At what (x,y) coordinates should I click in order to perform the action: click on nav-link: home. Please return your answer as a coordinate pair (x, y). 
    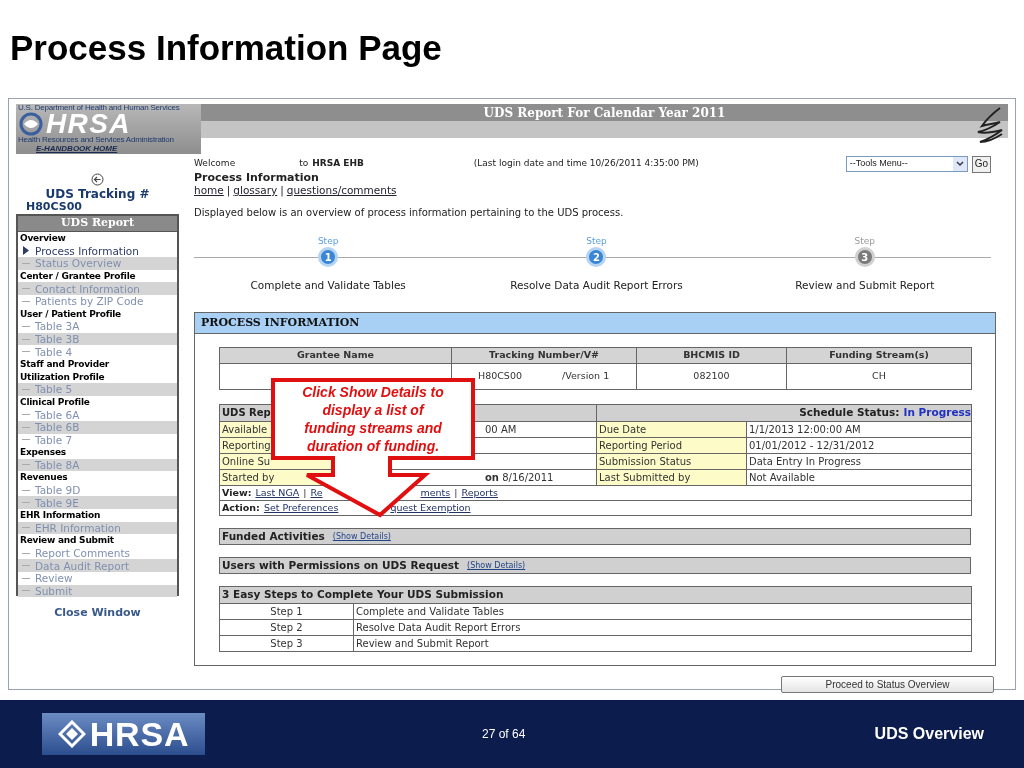
    Looking at the image, I should click on (209, 190).